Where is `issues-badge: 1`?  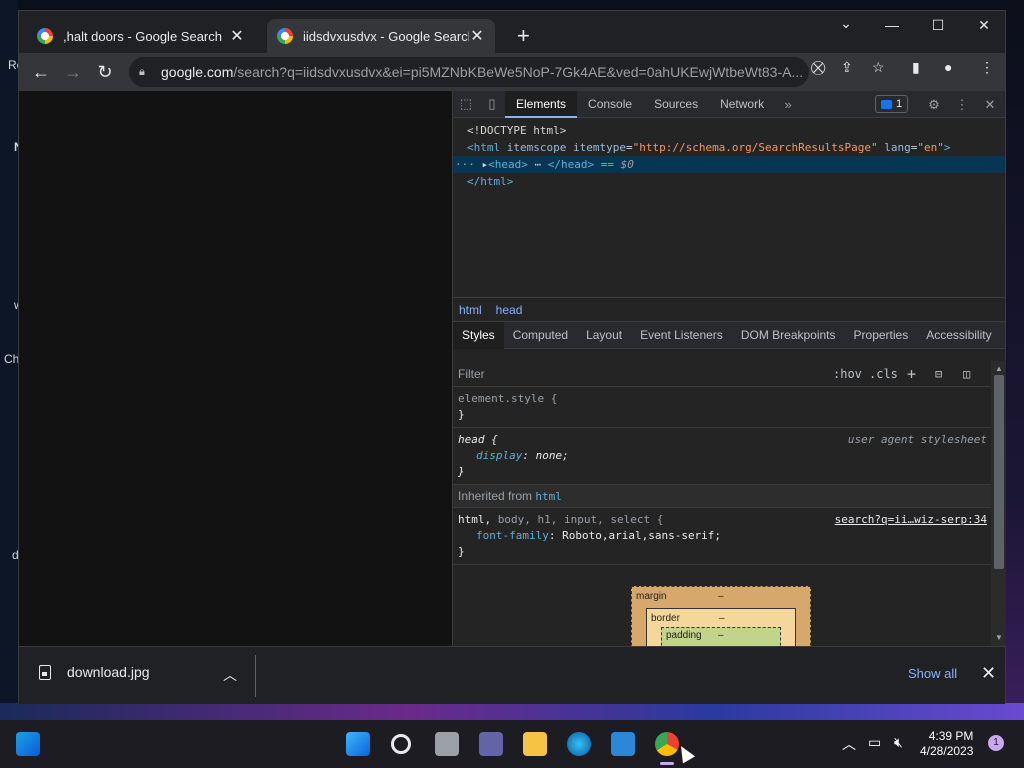 issues-badge: 1 is located at coordinates (892, 104).